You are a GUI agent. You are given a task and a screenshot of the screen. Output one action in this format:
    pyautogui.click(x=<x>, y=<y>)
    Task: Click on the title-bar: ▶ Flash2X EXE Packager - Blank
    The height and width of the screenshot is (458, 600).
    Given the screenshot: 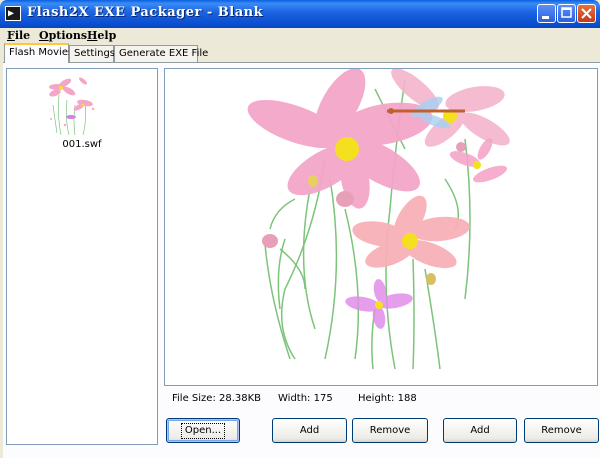 What is the action you would take?
    pyautogui.click(x=300, y=14)
    